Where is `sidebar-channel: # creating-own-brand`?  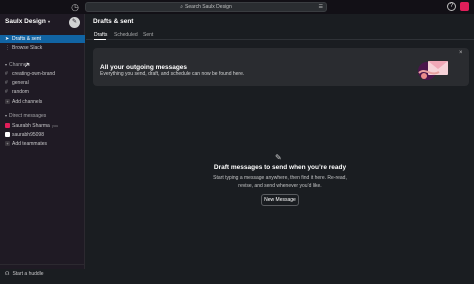 sidebar-channel: # creating-own-brand is located at coordinates (42, 74).